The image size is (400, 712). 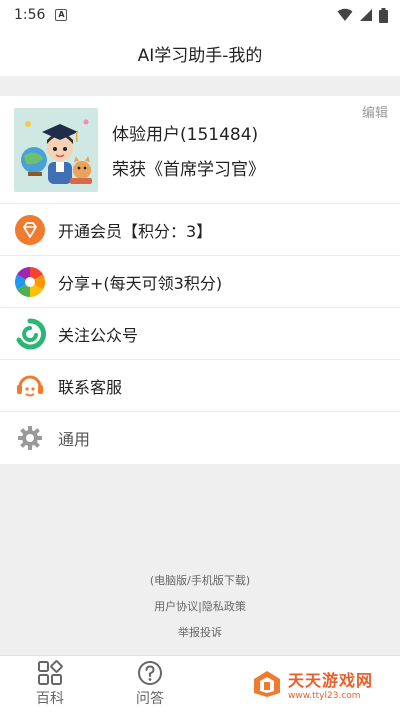 What do you see at coordinates (185, 134) in the screenshot?
I see `user-name: 体验用户(151484)` at bounding box center [185, 134].